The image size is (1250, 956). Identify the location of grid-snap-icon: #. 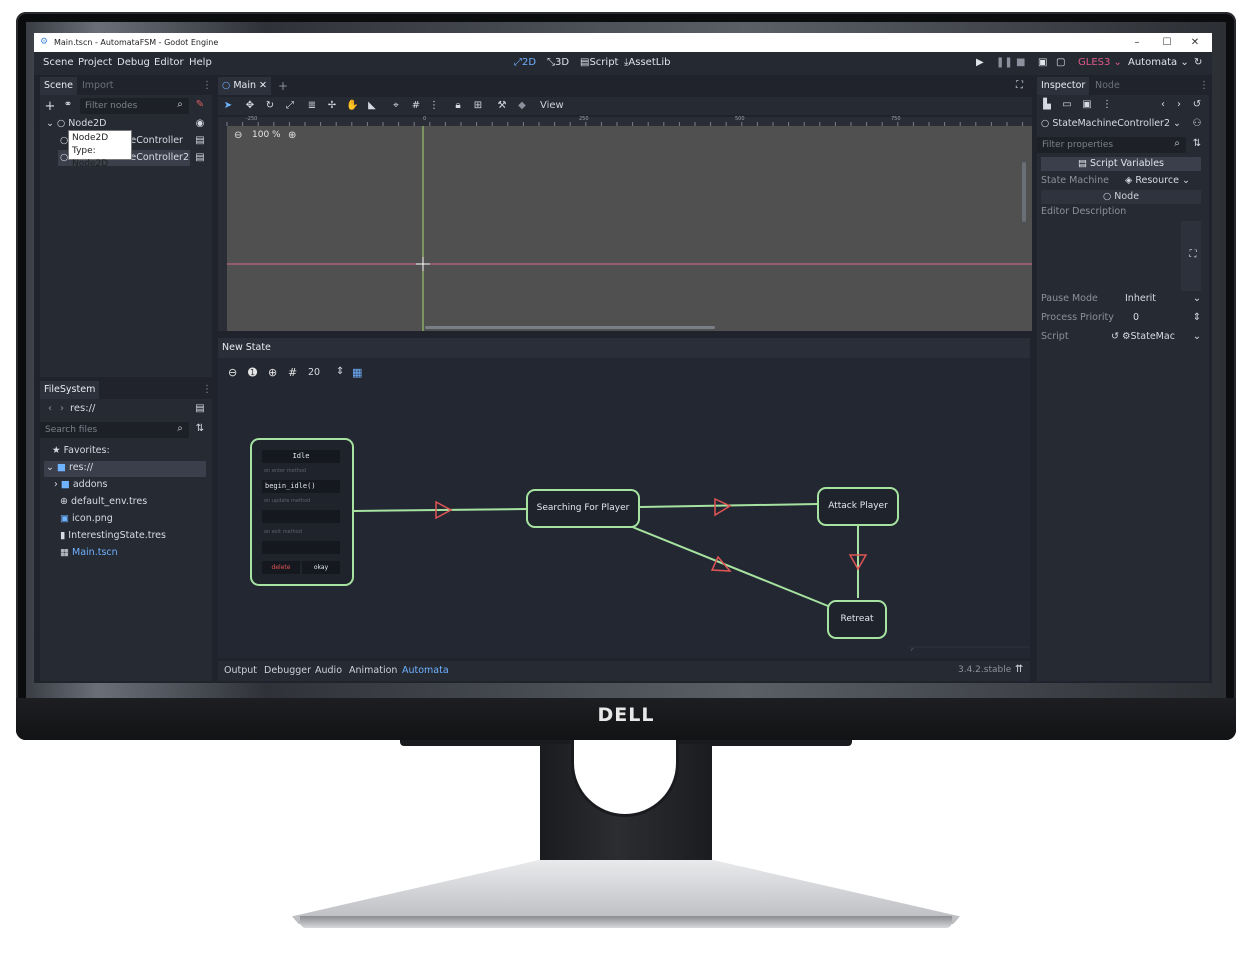
(416, 105).